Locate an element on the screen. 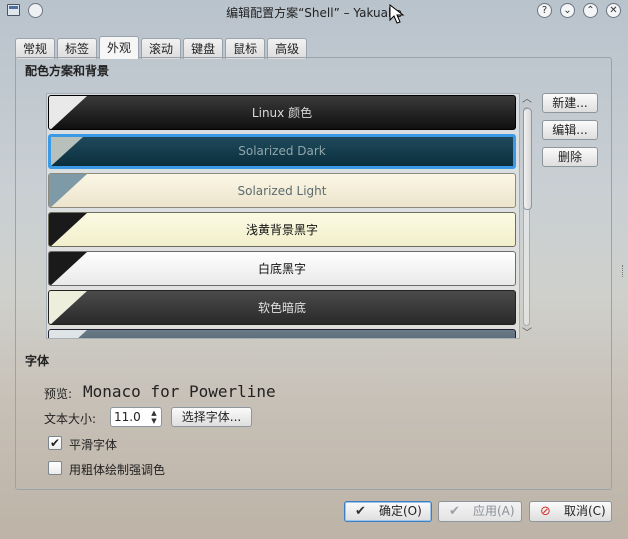  tab-tabs: 标签 is located at coordinates (77, 48).